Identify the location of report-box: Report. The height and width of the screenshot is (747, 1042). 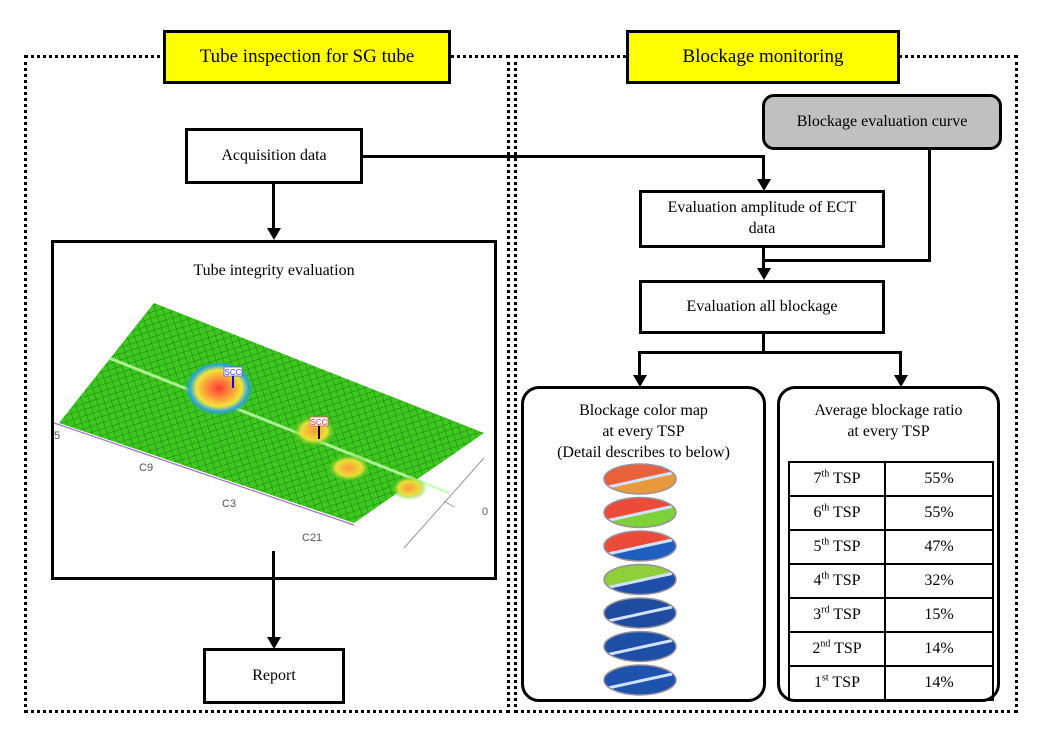
(274, 676).